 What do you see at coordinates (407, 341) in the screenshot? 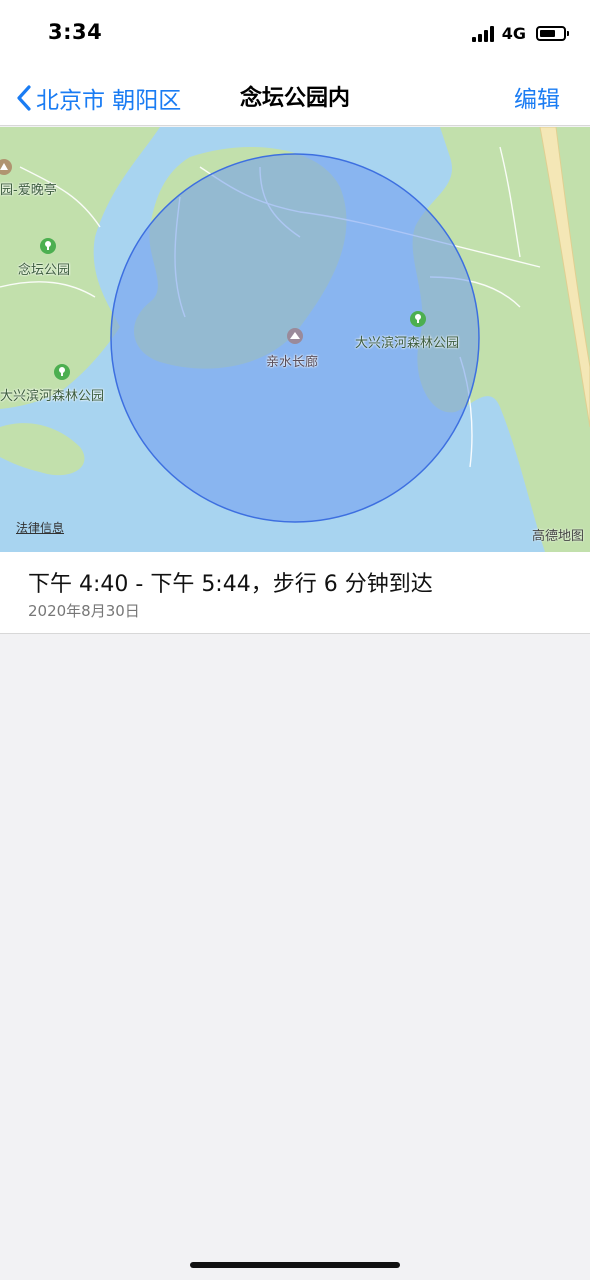
I see `map-label-daxing-forest-park-east: 大兴滨河森林公园` at bounding box center [407, 341].